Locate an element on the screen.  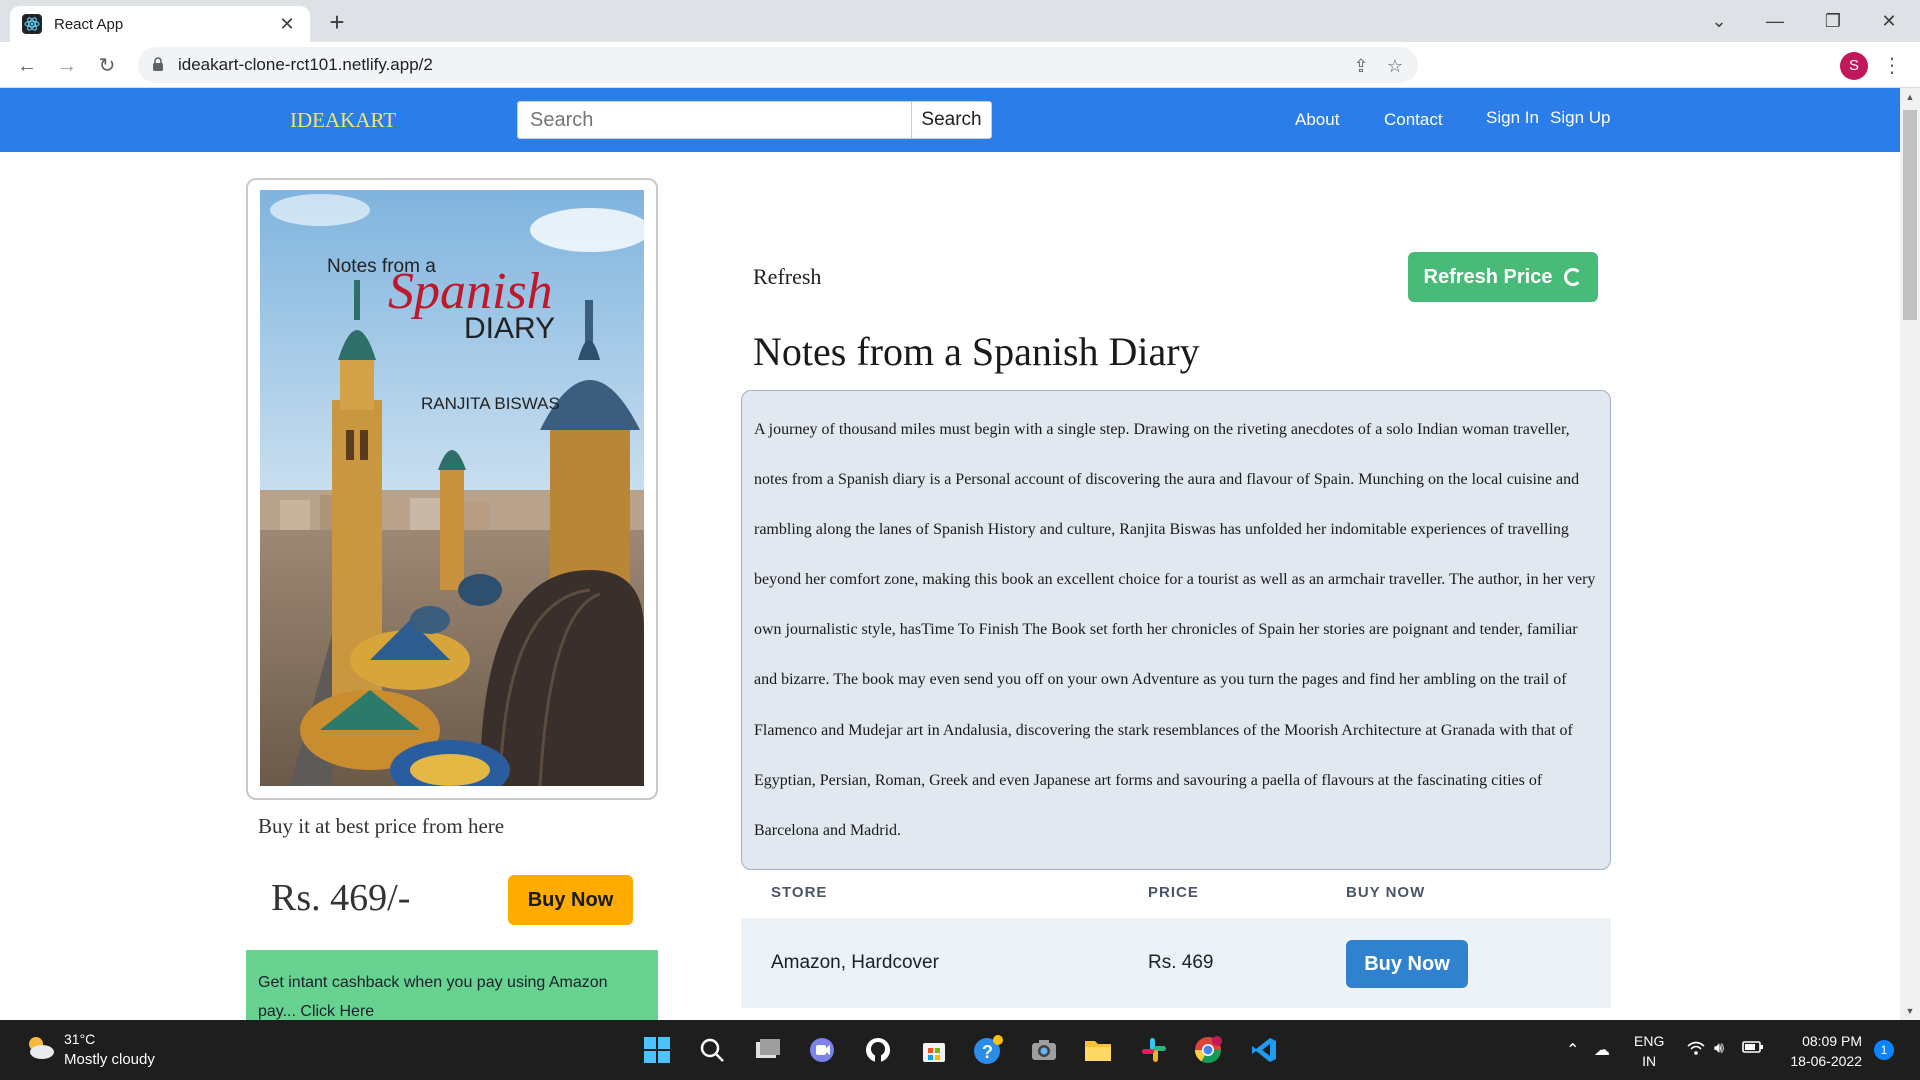
taskbar-search-icon is located at coordinates (712, 1050).